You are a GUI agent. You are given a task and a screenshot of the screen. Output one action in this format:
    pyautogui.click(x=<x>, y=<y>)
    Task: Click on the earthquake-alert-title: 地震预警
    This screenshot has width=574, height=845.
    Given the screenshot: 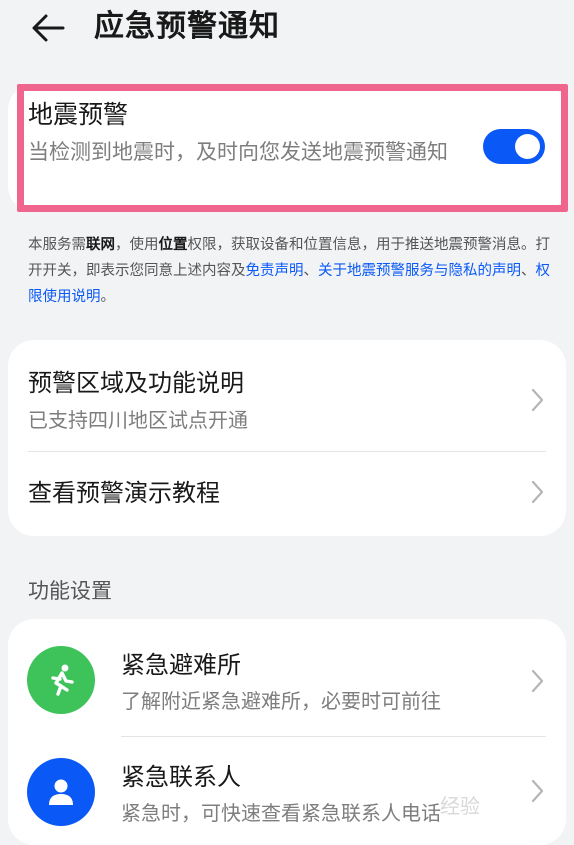 What is the action you would take?
    pyautogui.click(x=78, y=114)
    